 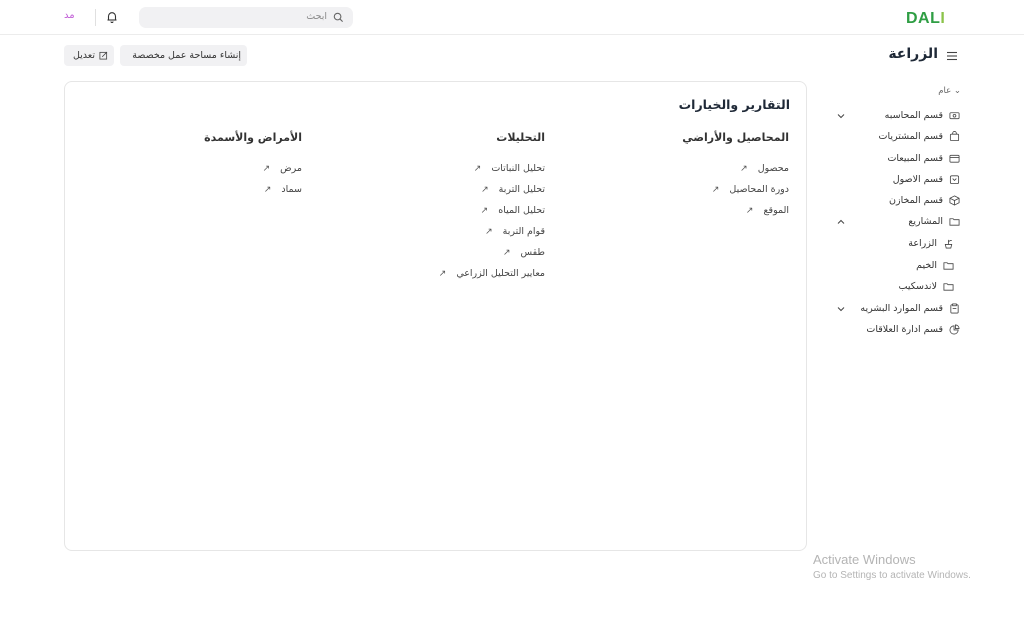 What do you see at coordinates (183, 55) in the screenshot?
I see `create-workspace-button: إنشاء مساحة عمل مخصصة` at bounding box center [183, 55].